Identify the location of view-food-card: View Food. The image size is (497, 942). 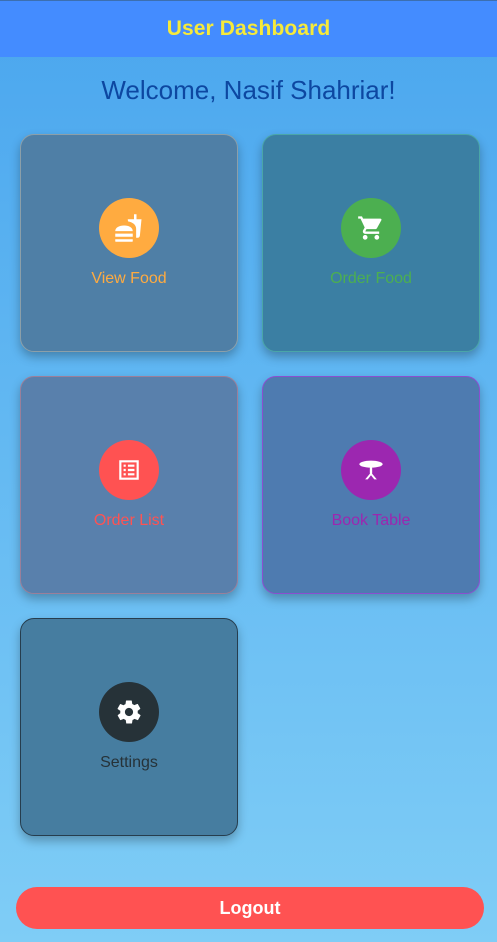
(129, 243).